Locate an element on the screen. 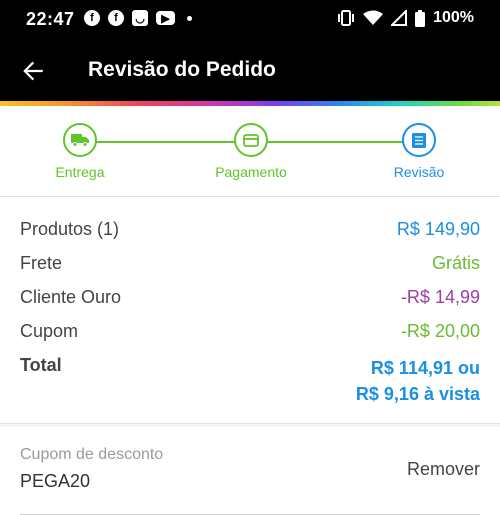 The height and width of the screenshot is (515, 500). step-review: Revisão is located at coordinates (419, 151).